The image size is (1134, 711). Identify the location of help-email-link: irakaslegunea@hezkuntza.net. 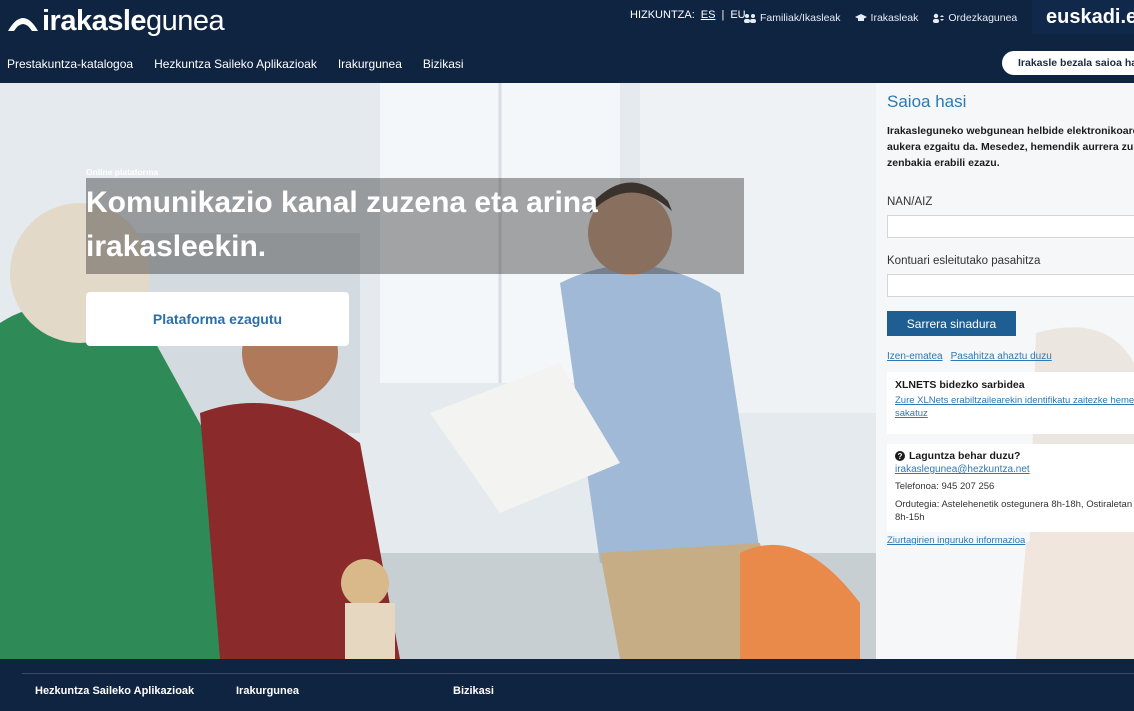
(962, 469).